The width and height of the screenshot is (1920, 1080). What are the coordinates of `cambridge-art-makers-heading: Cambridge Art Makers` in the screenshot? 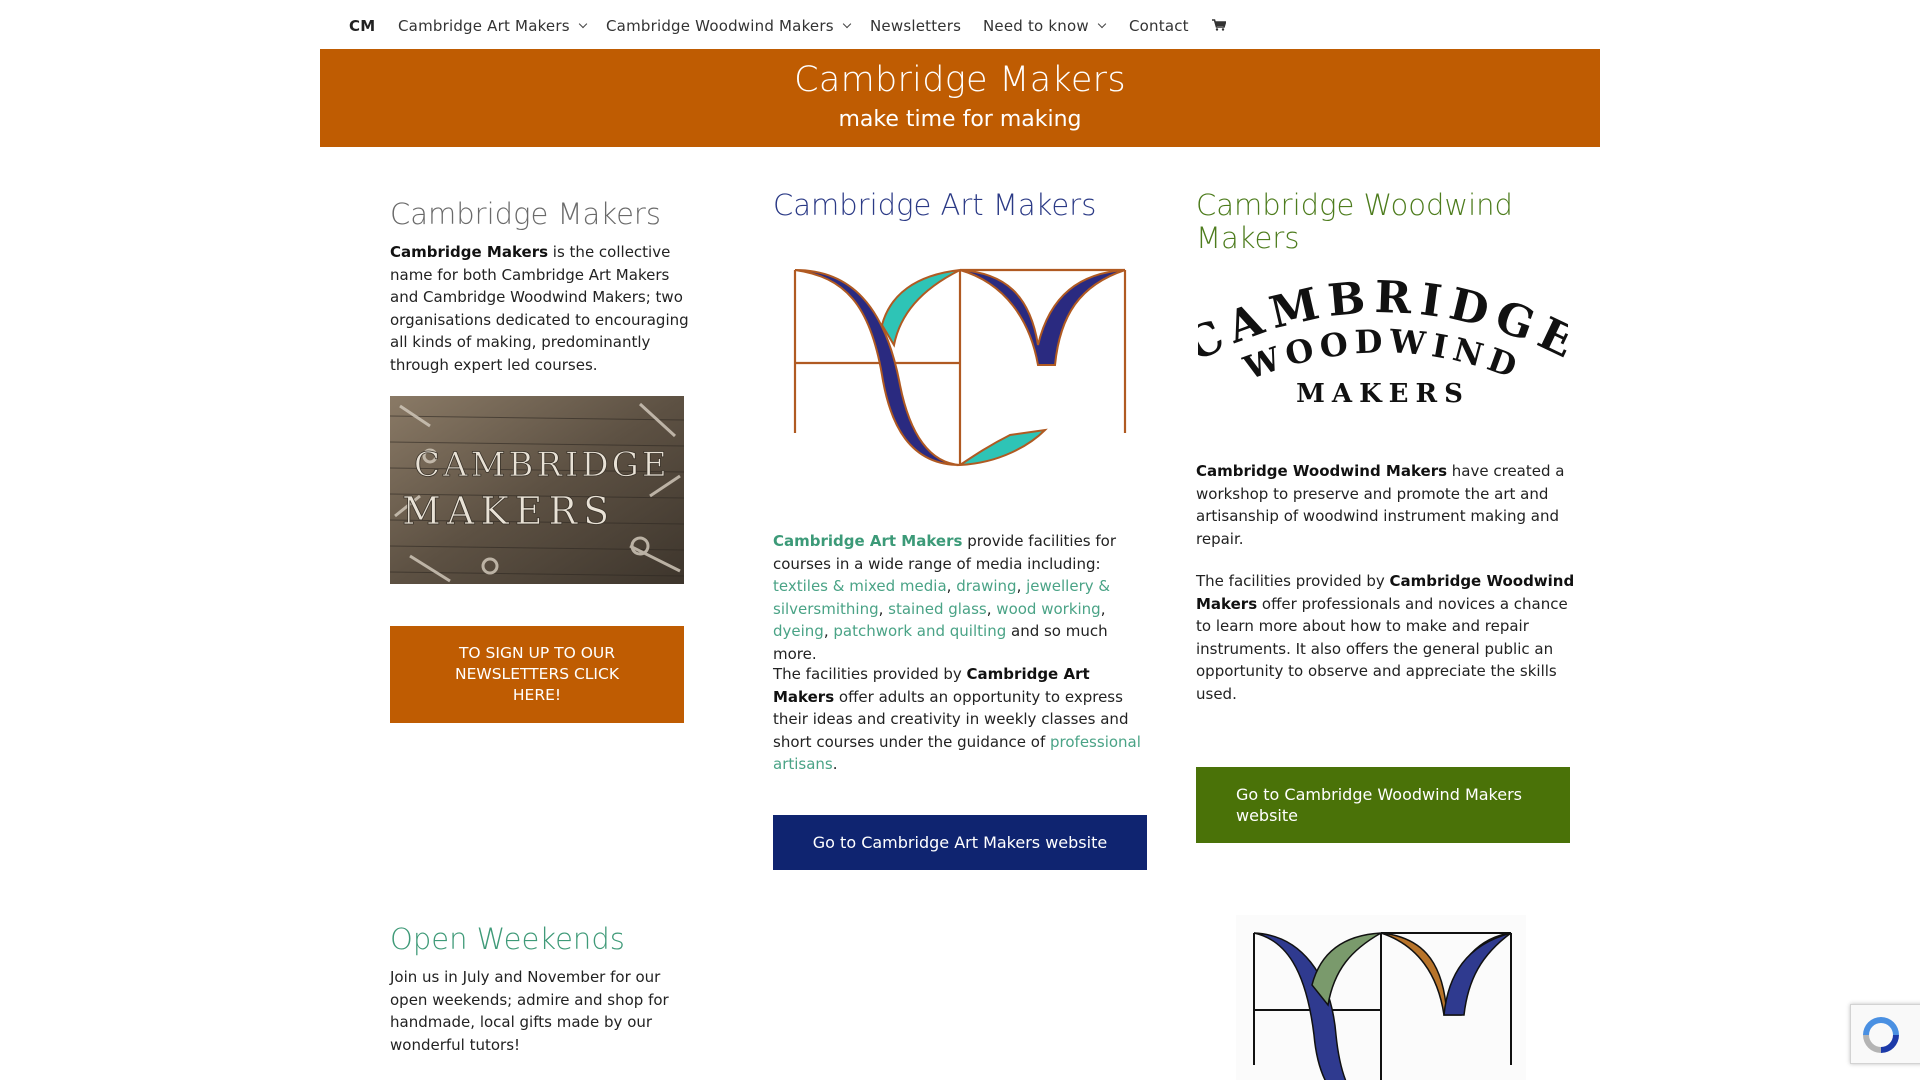 It's located at (935, 205).